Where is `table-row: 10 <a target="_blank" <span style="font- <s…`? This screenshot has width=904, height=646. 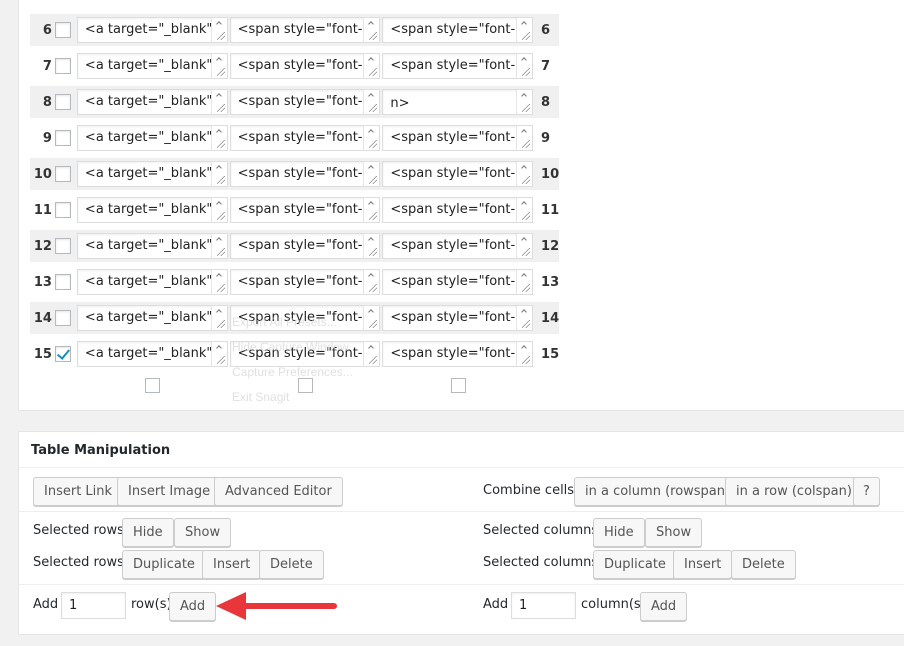
table-row: 10 <a target="_blank" <span style="font- <s… is located at coordinates (294, 174).